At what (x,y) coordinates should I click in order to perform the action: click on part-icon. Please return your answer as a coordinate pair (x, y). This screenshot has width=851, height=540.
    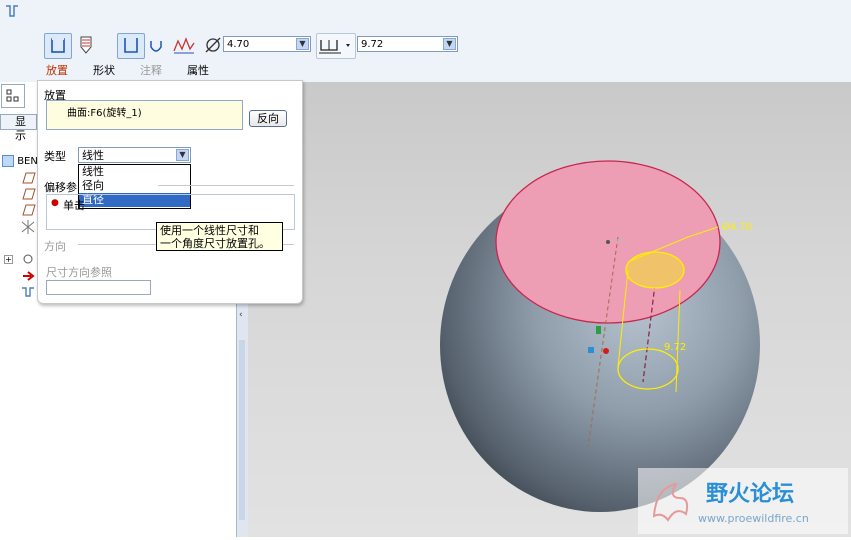
    Looking at the image, I should click on (8, 161).